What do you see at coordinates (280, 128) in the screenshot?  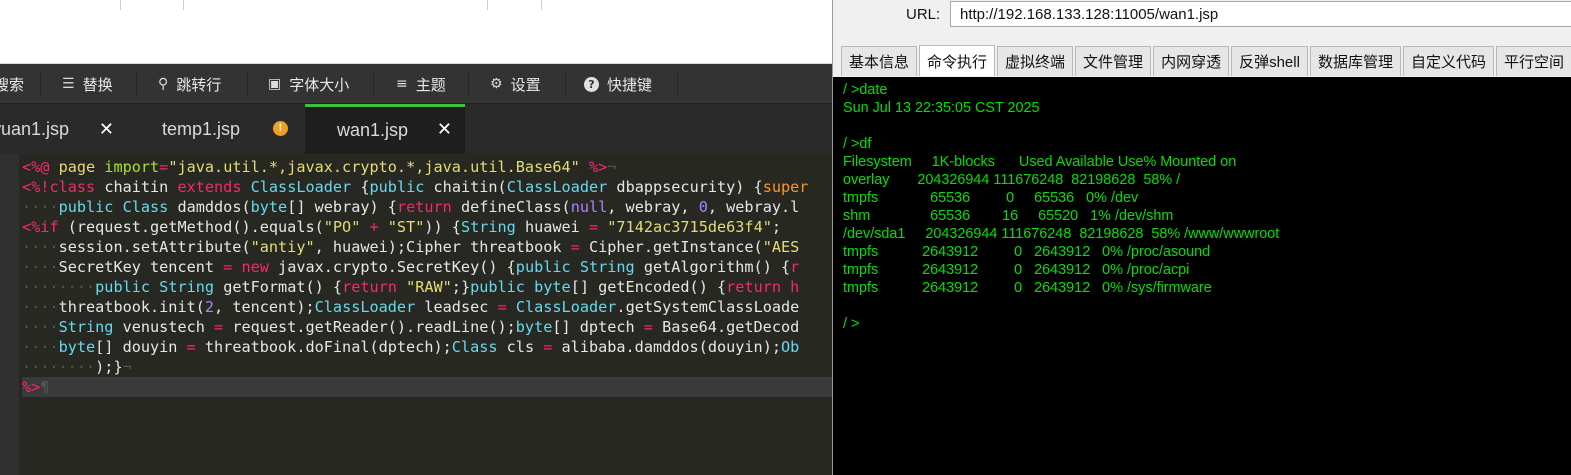 I see `unsaved-warning-icon: !` at bounding box center [280, 128].